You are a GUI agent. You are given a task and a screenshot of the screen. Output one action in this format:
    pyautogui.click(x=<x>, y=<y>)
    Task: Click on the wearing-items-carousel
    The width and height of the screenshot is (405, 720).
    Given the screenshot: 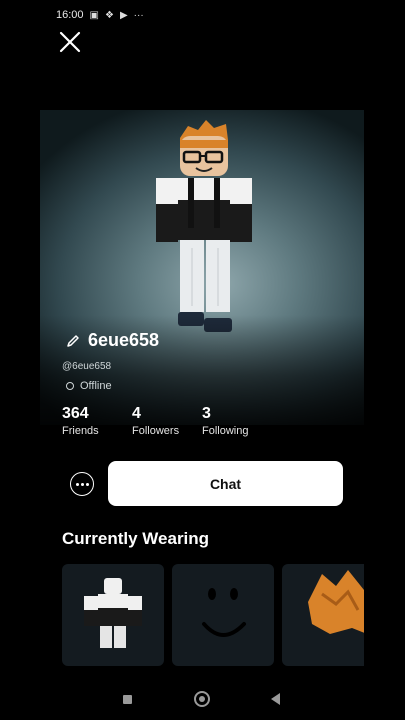 What is the action you would take?
    pyautogui.click(x=213, y=616)
    